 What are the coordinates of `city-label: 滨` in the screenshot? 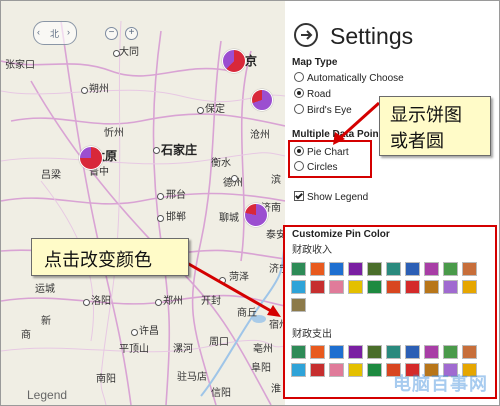 It's located at (276, 180).